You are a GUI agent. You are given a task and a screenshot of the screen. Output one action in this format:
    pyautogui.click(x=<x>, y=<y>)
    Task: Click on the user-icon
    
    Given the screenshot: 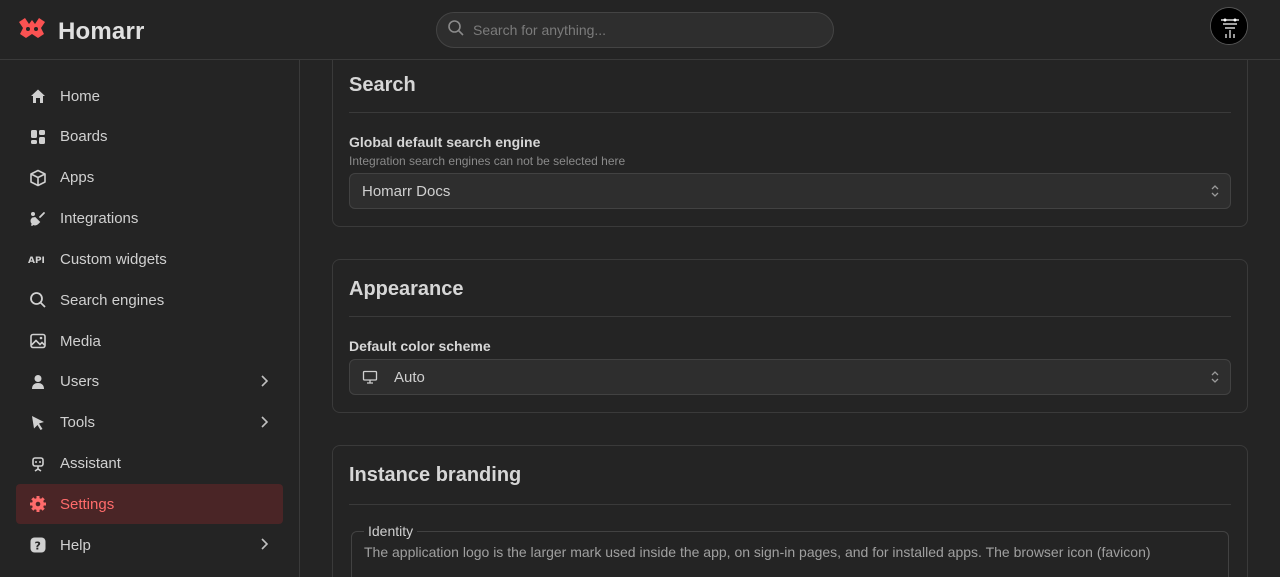 What is the action you would take?
    pyautogui.click(x=38, y=382)
    